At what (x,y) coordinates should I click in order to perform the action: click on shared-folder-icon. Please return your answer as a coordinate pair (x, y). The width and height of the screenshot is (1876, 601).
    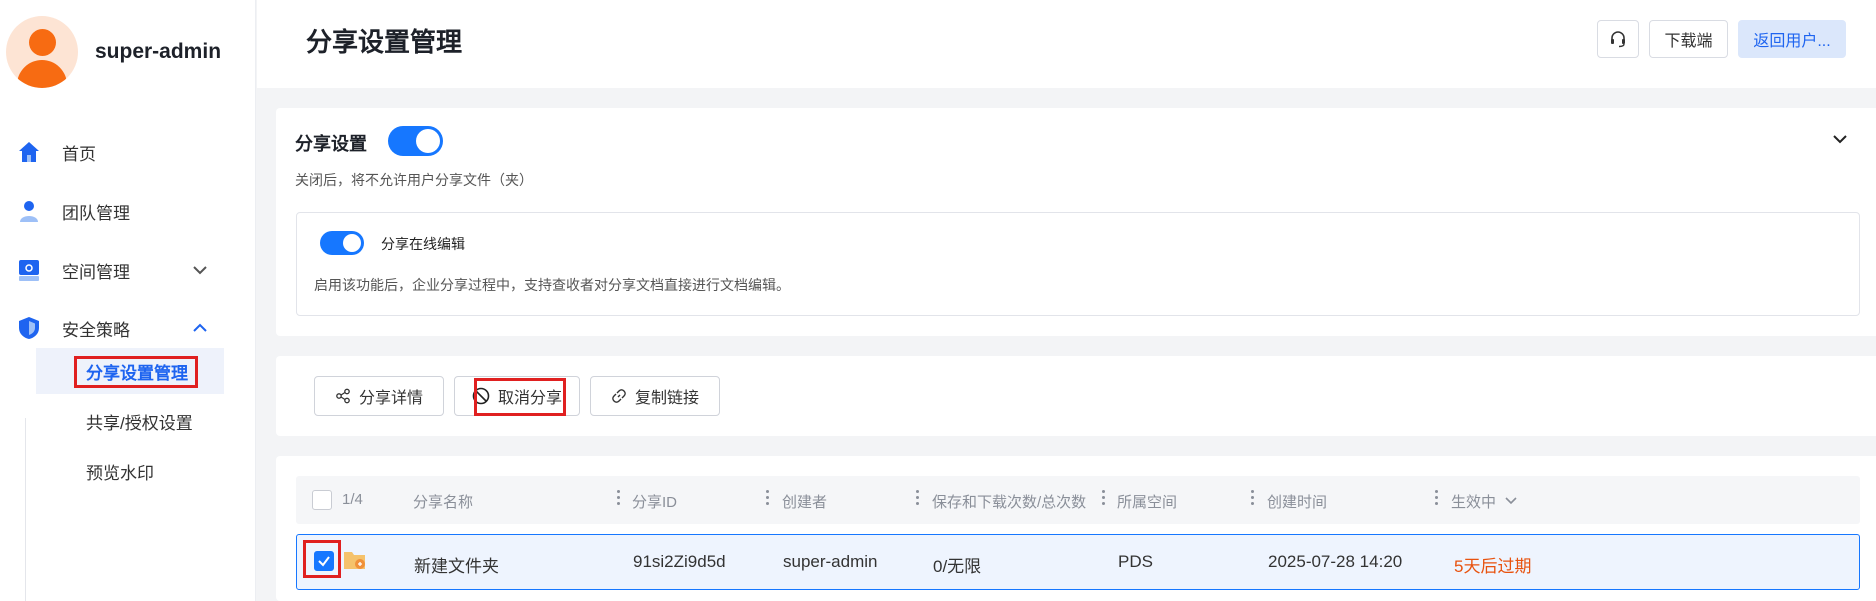
    Looking at the image, I should click on (354, 560).